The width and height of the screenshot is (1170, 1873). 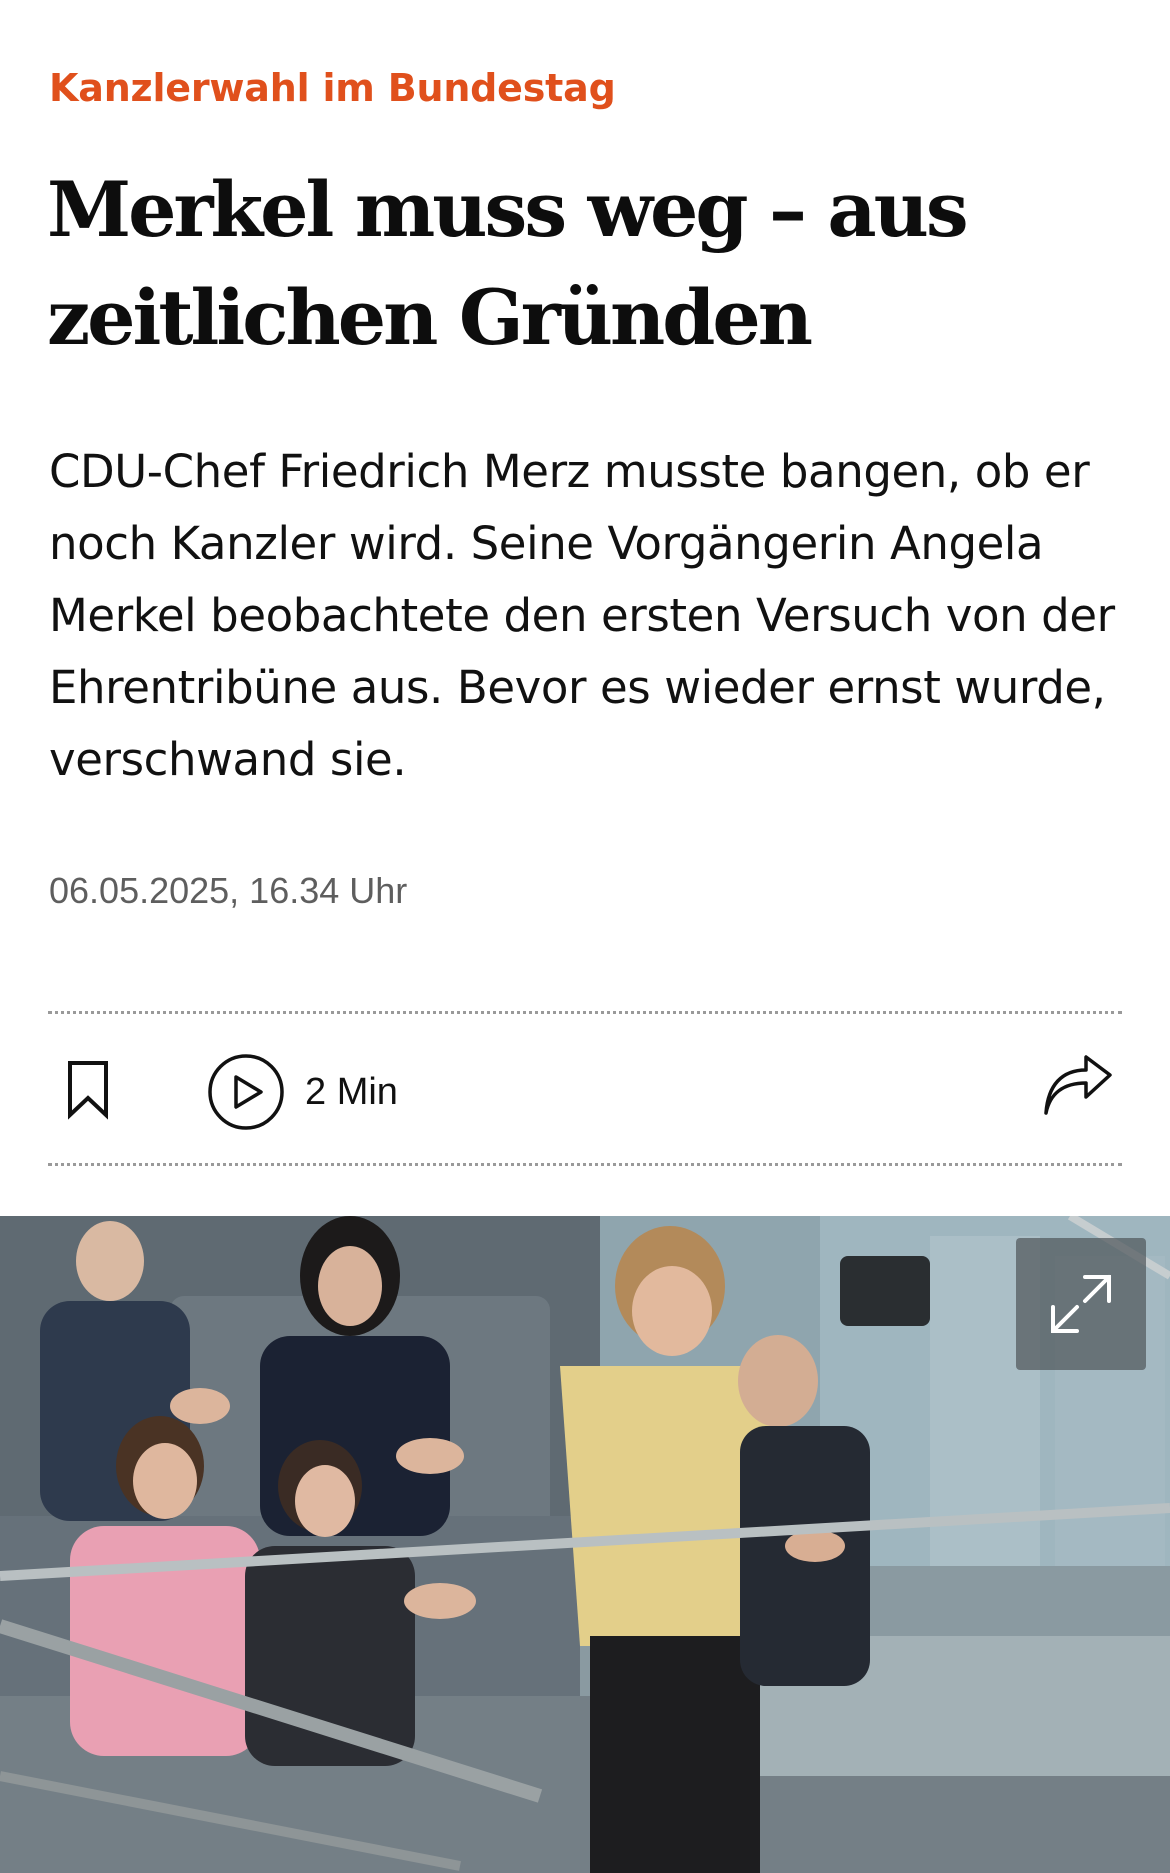 What do you see at coordinates (332, 88) in the screenshot?
I see `article-kicker: Kanzlerwahl im Bundestag` at bounding box center [332, 88].